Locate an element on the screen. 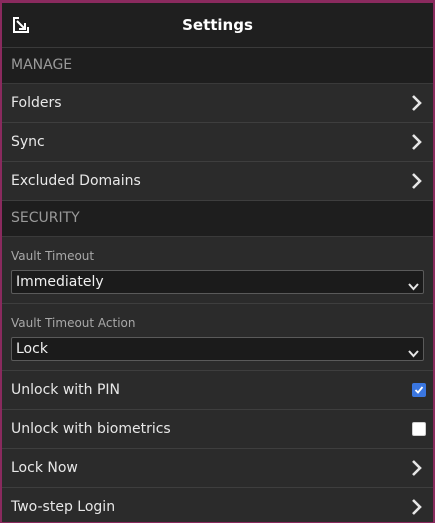 The height and width of the screenshot is (523, 435). vault-timeout-action-field: Vault Timeout Action Lock is located at coordinates (217, 337).